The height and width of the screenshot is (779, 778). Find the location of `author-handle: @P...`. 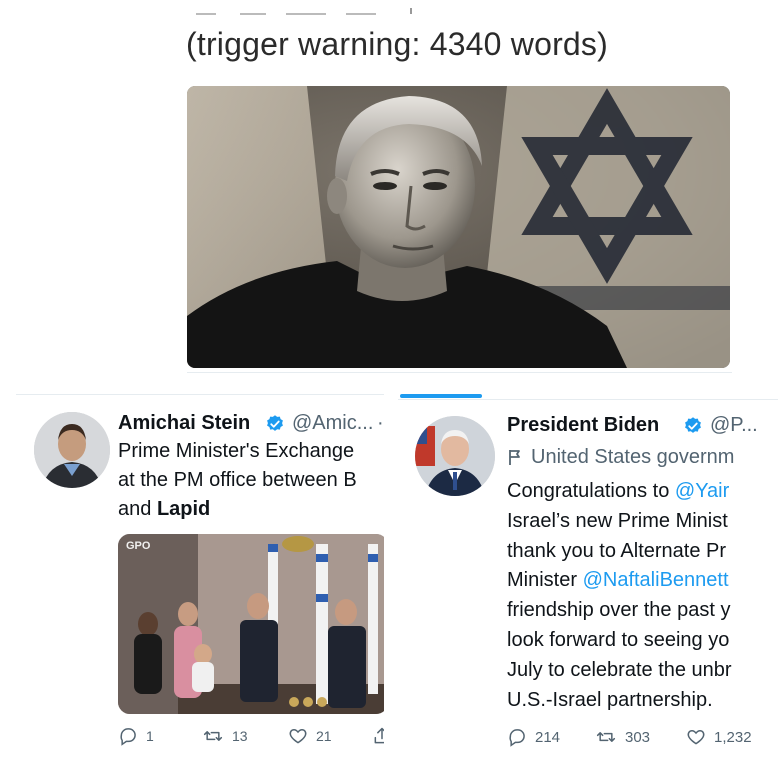

author-handle: @P... is located at coordinates (734, 425).